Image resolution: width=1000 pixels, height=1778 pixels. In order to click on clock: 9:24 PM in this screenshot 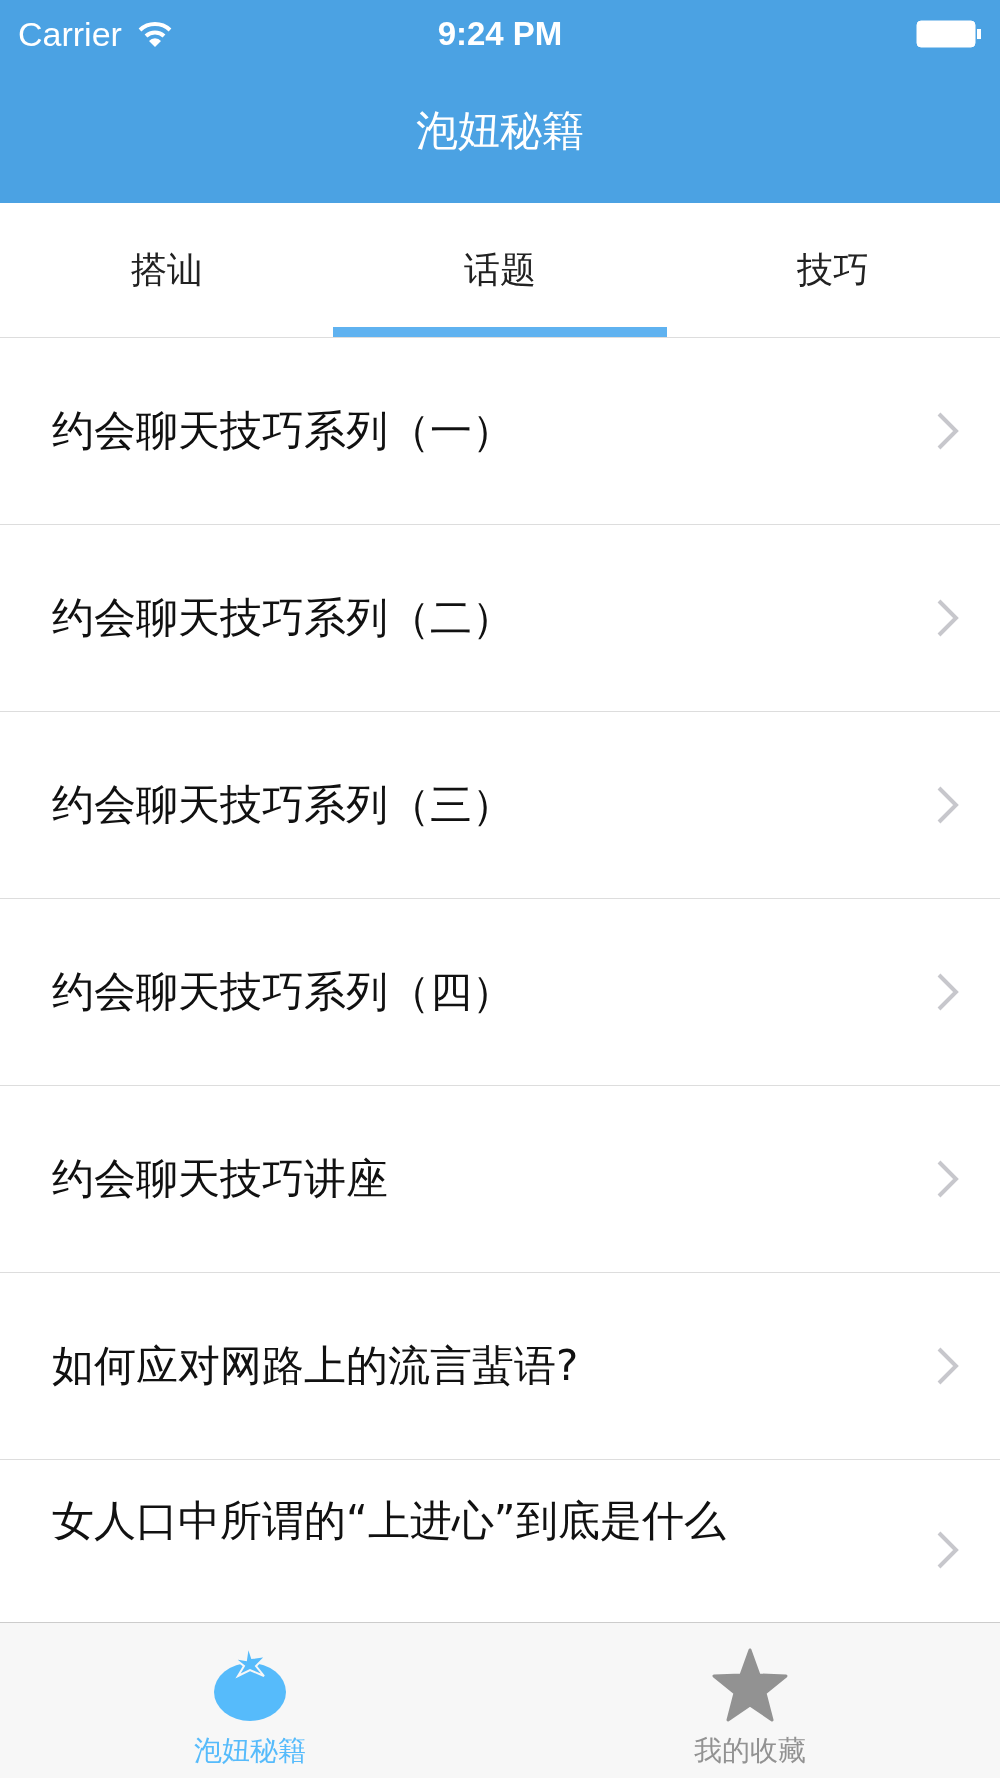, I will do `click(500, 34)`.